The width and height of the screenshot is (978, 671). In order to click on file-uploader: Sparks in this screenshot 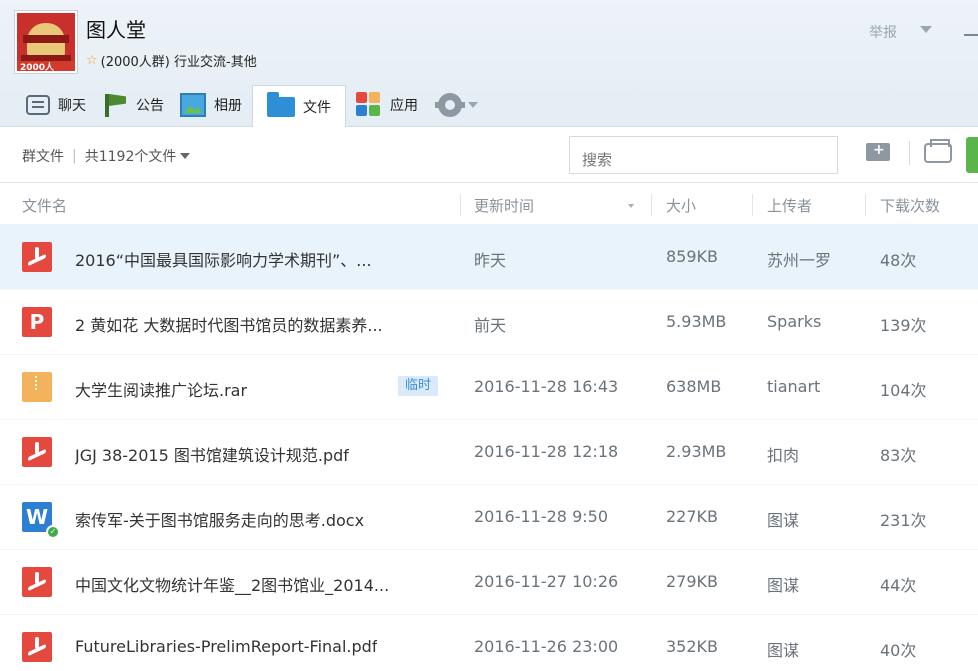, I will do `click(794, 321)`.